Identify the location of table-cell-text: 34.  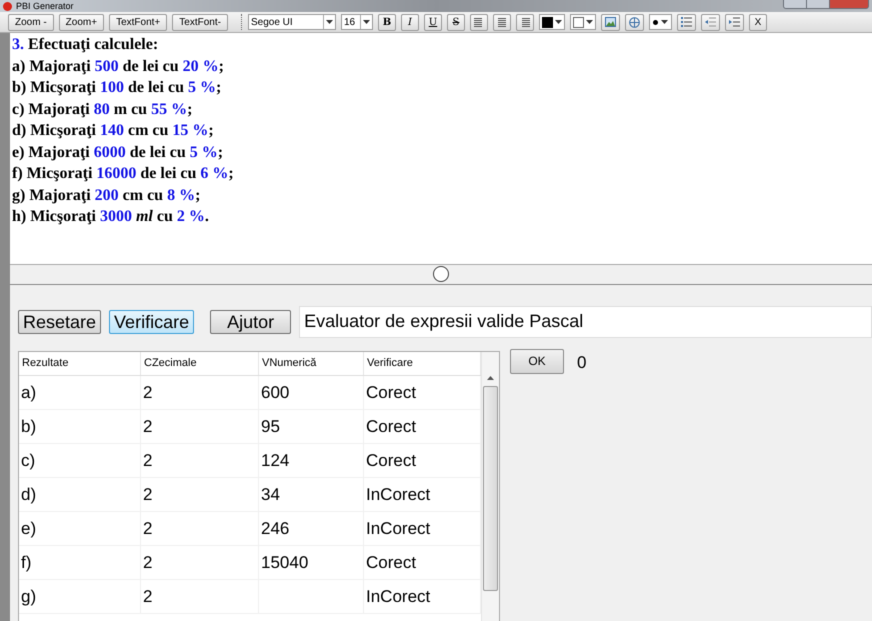
(270, 495).